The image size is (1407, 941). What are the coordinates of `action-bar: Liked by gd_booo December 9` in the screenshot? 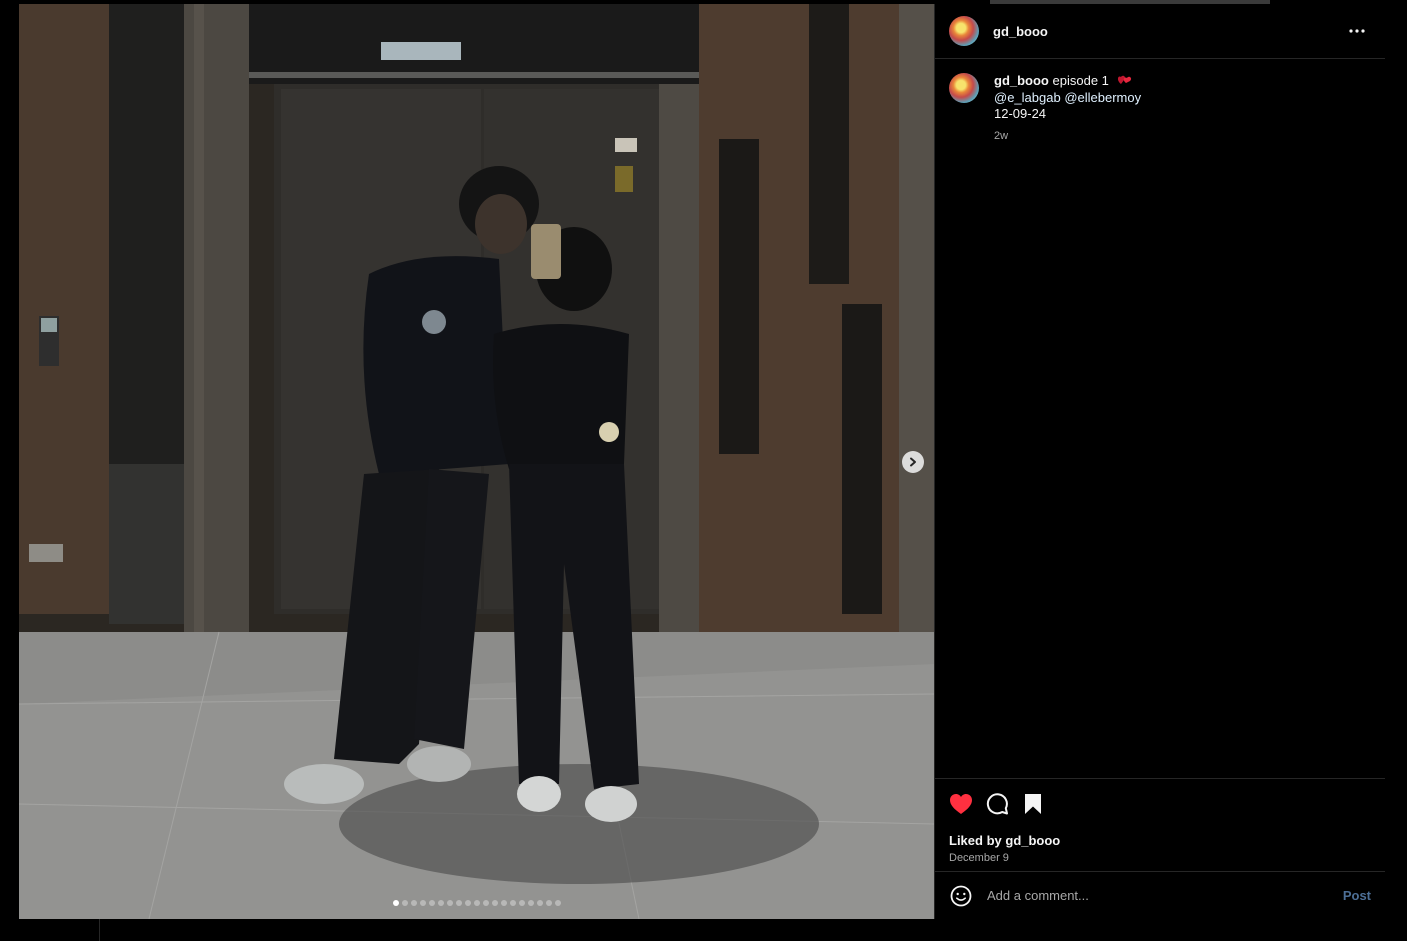 It's located at (1160, 824).